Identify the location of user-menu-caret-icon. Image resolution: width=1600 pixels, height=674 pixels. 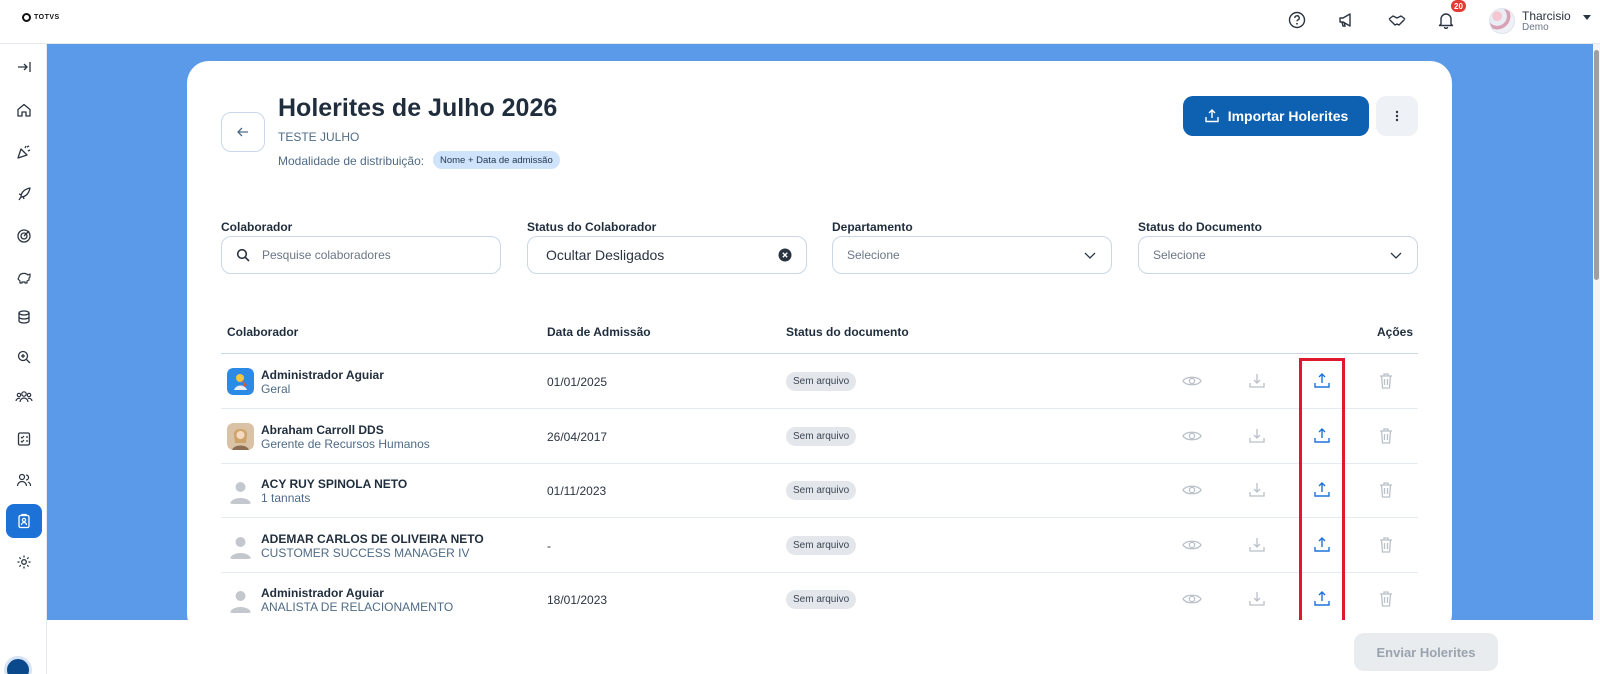
(1587, 17).